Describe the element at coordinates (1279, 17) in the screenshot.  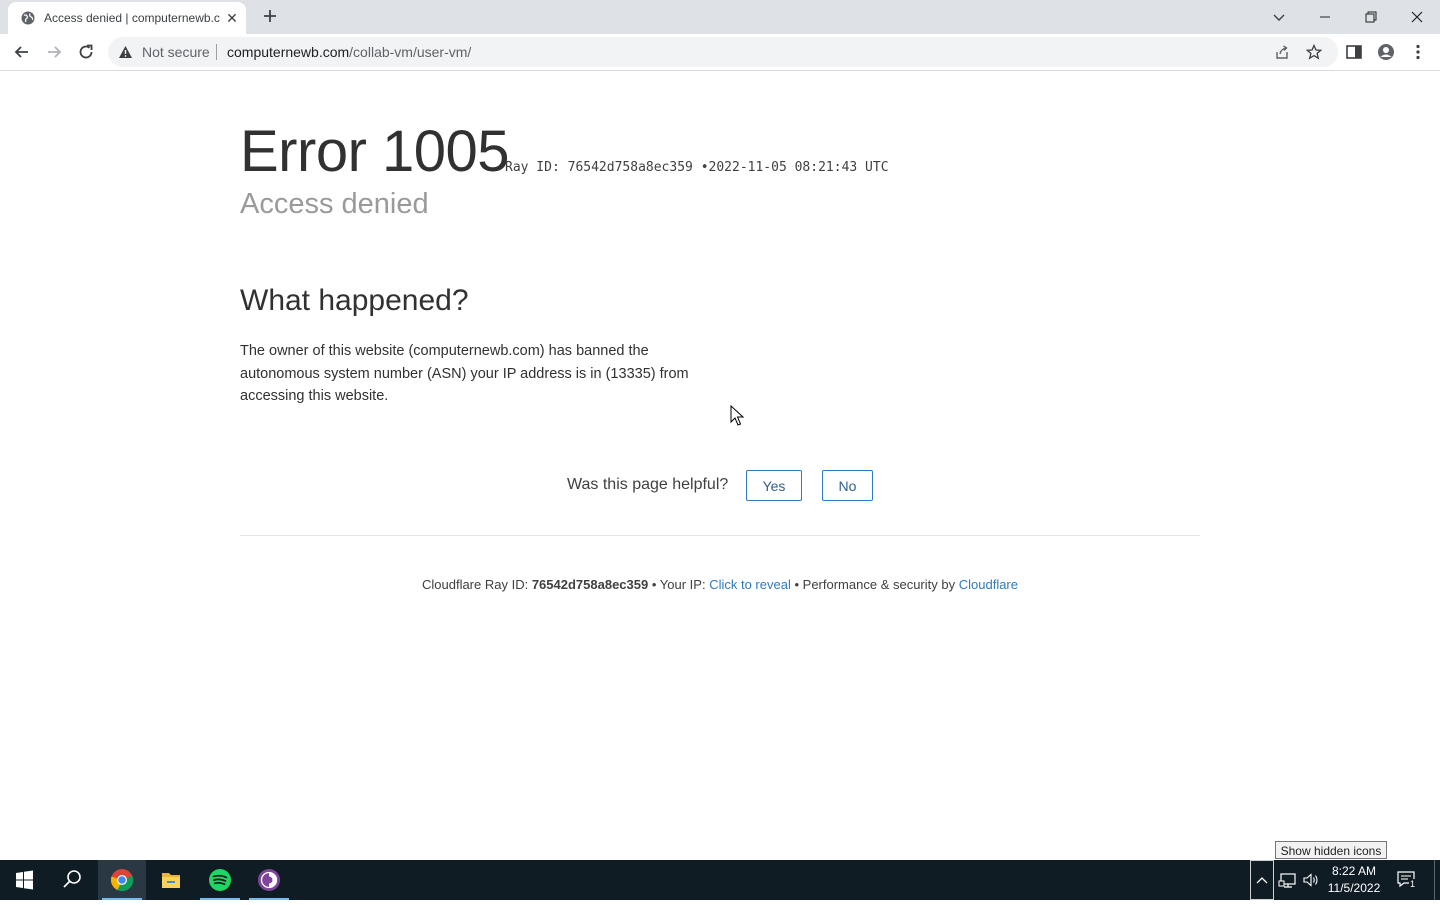
I see `tab-search-icon` at that location.